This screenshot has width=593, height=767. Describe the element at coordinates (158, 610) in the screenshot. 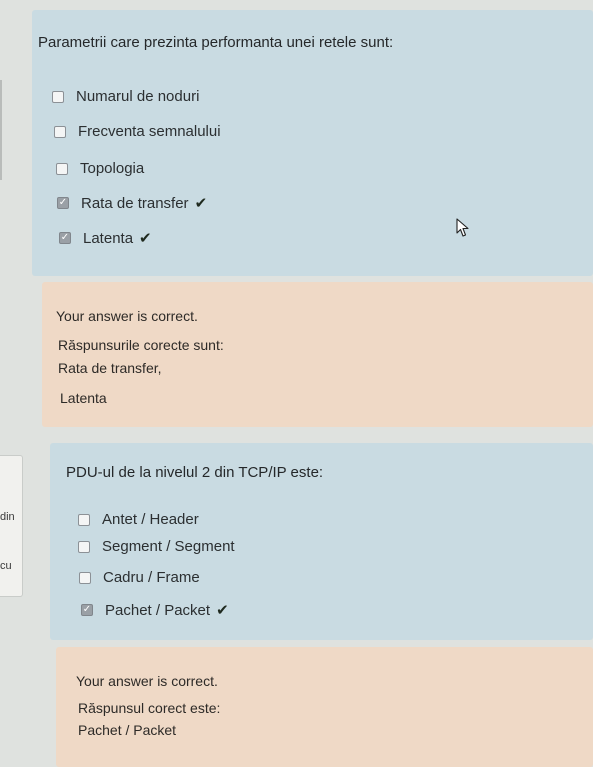

I see `option-label: Pachet / Packet` at that location.